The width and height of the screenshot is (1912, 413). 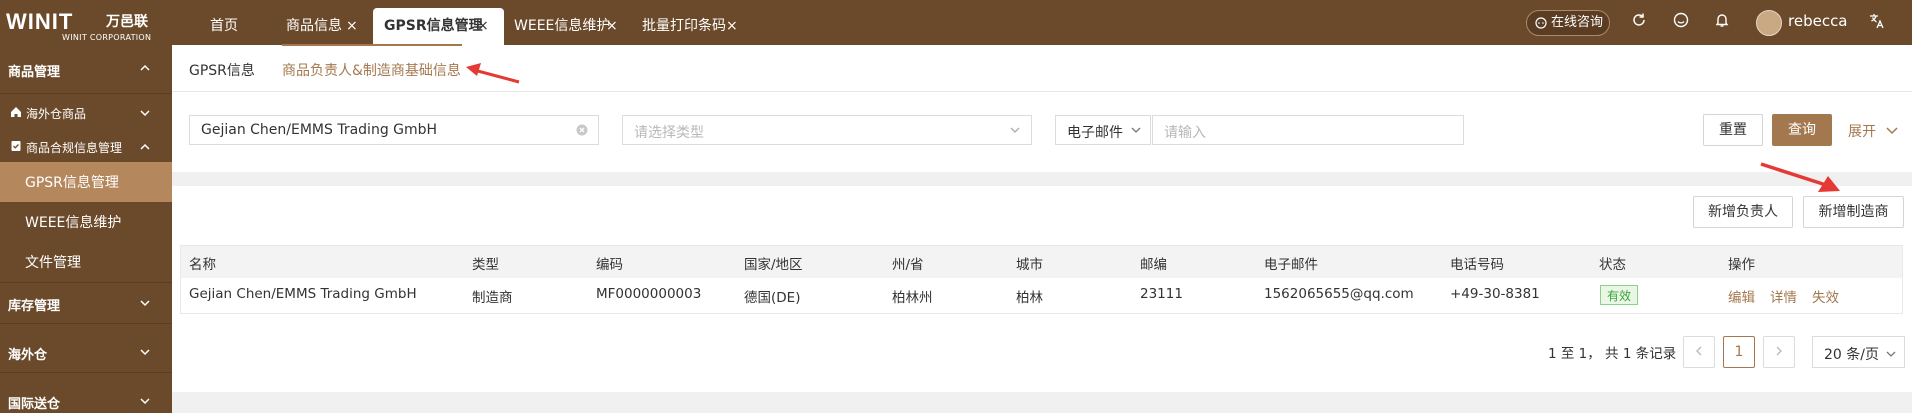 What do you see at coordinates (72, 183) in the screenshot?
I see `sidebar-item-label: GPSR信息管理` at bounding box center [72, 183].